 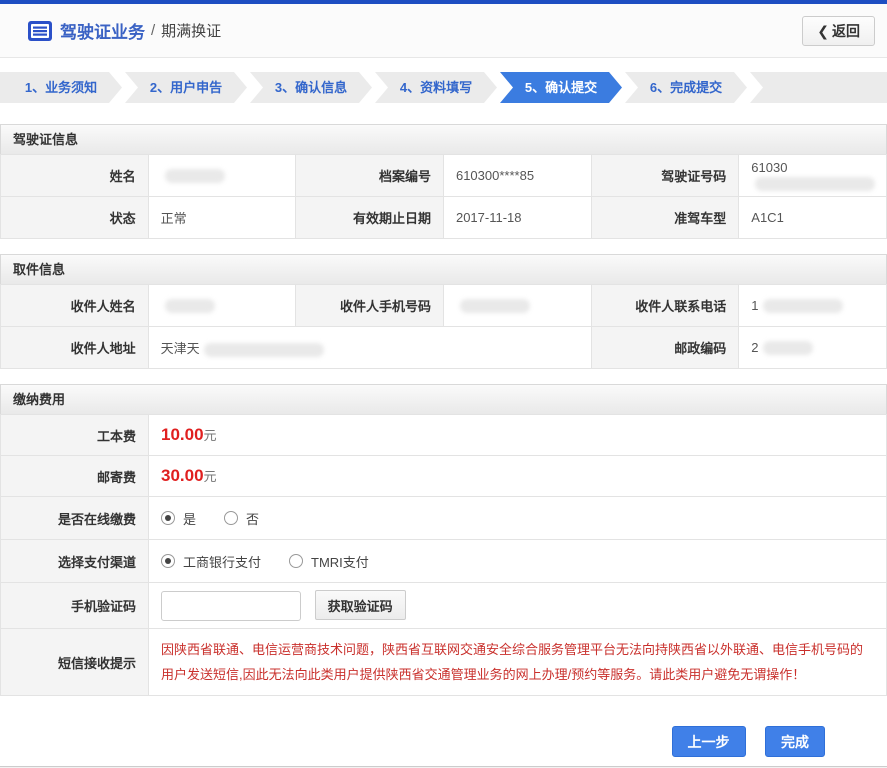 What do you see at coordinates (443, 741) in the screenshot?
I see `footer-actions: 上一步 完成` at bounding box center [443, 741].